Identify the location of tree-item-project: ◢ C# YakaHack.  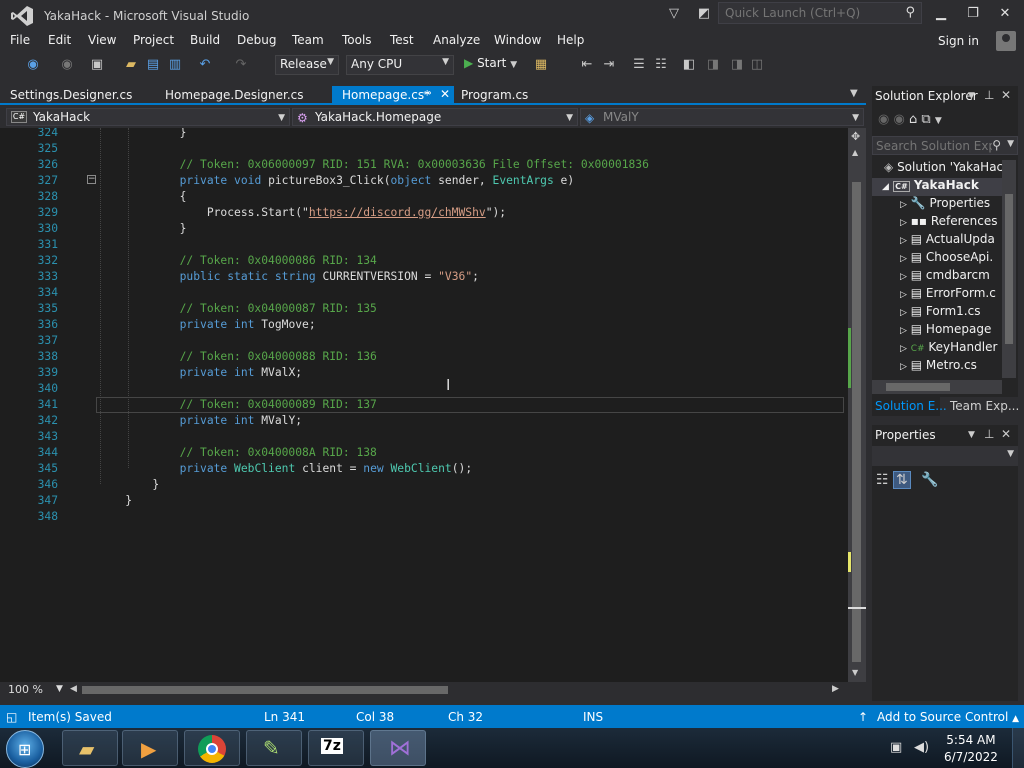
(937, 187).